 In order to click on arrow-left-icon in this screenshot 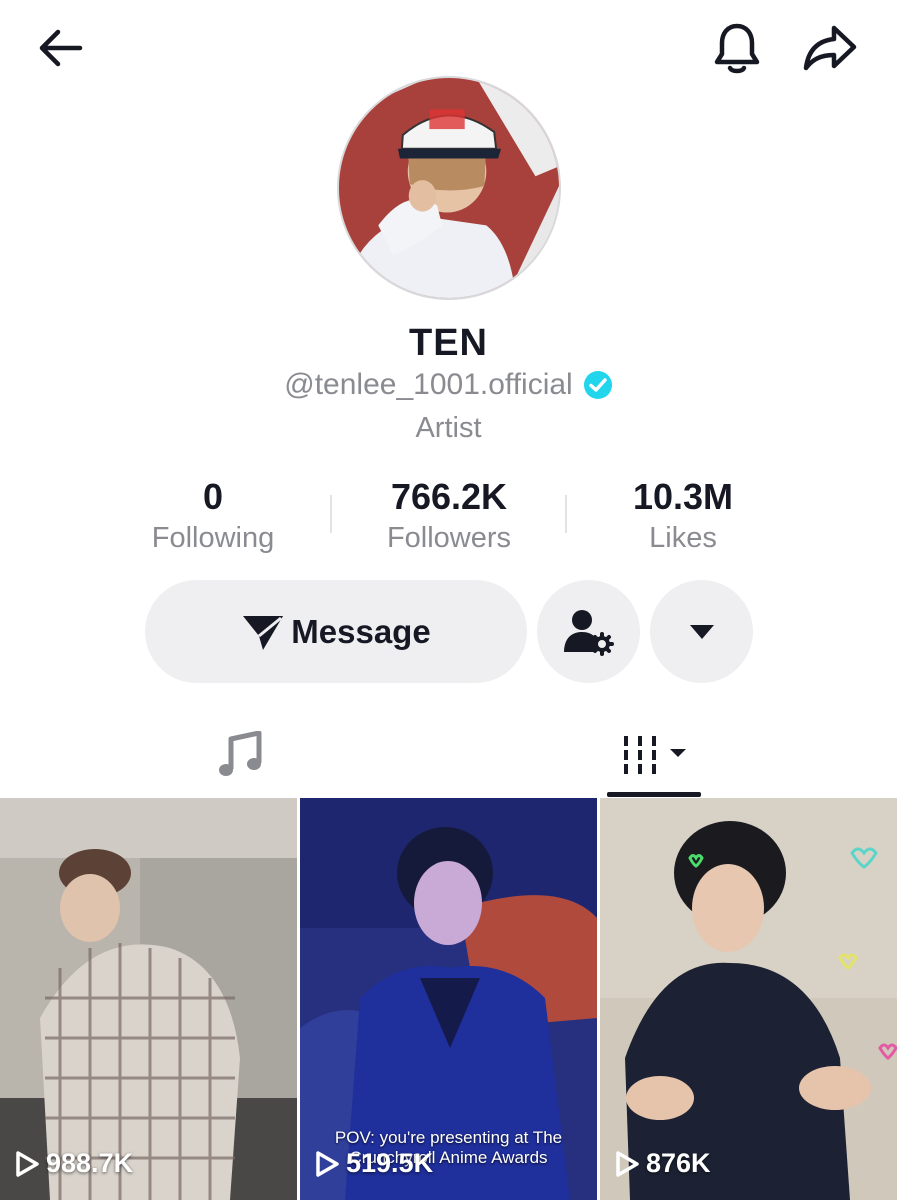, I will do `click(61, 48)`.